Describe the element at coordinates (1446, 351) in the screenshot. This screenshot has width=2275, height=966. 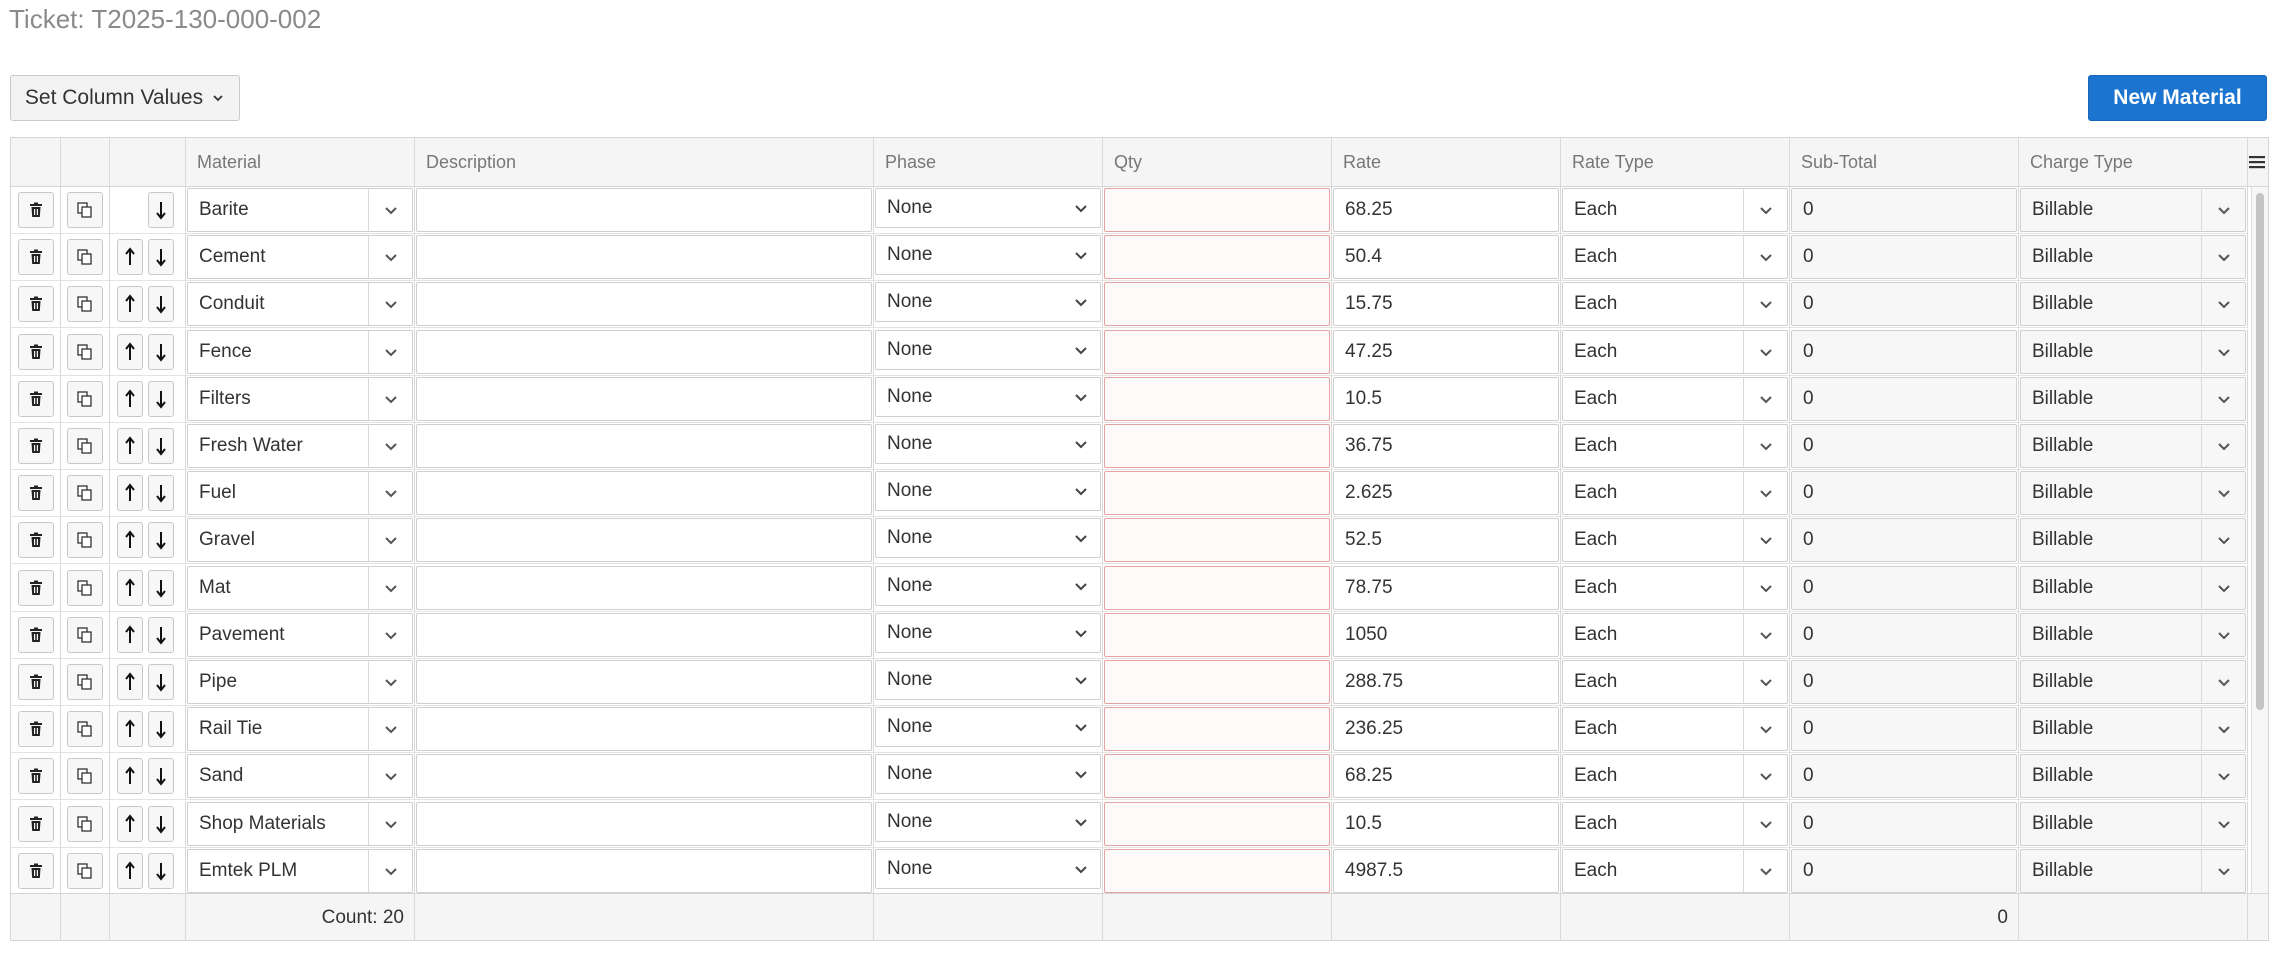
I see `rate-input: 47.25` at that location.